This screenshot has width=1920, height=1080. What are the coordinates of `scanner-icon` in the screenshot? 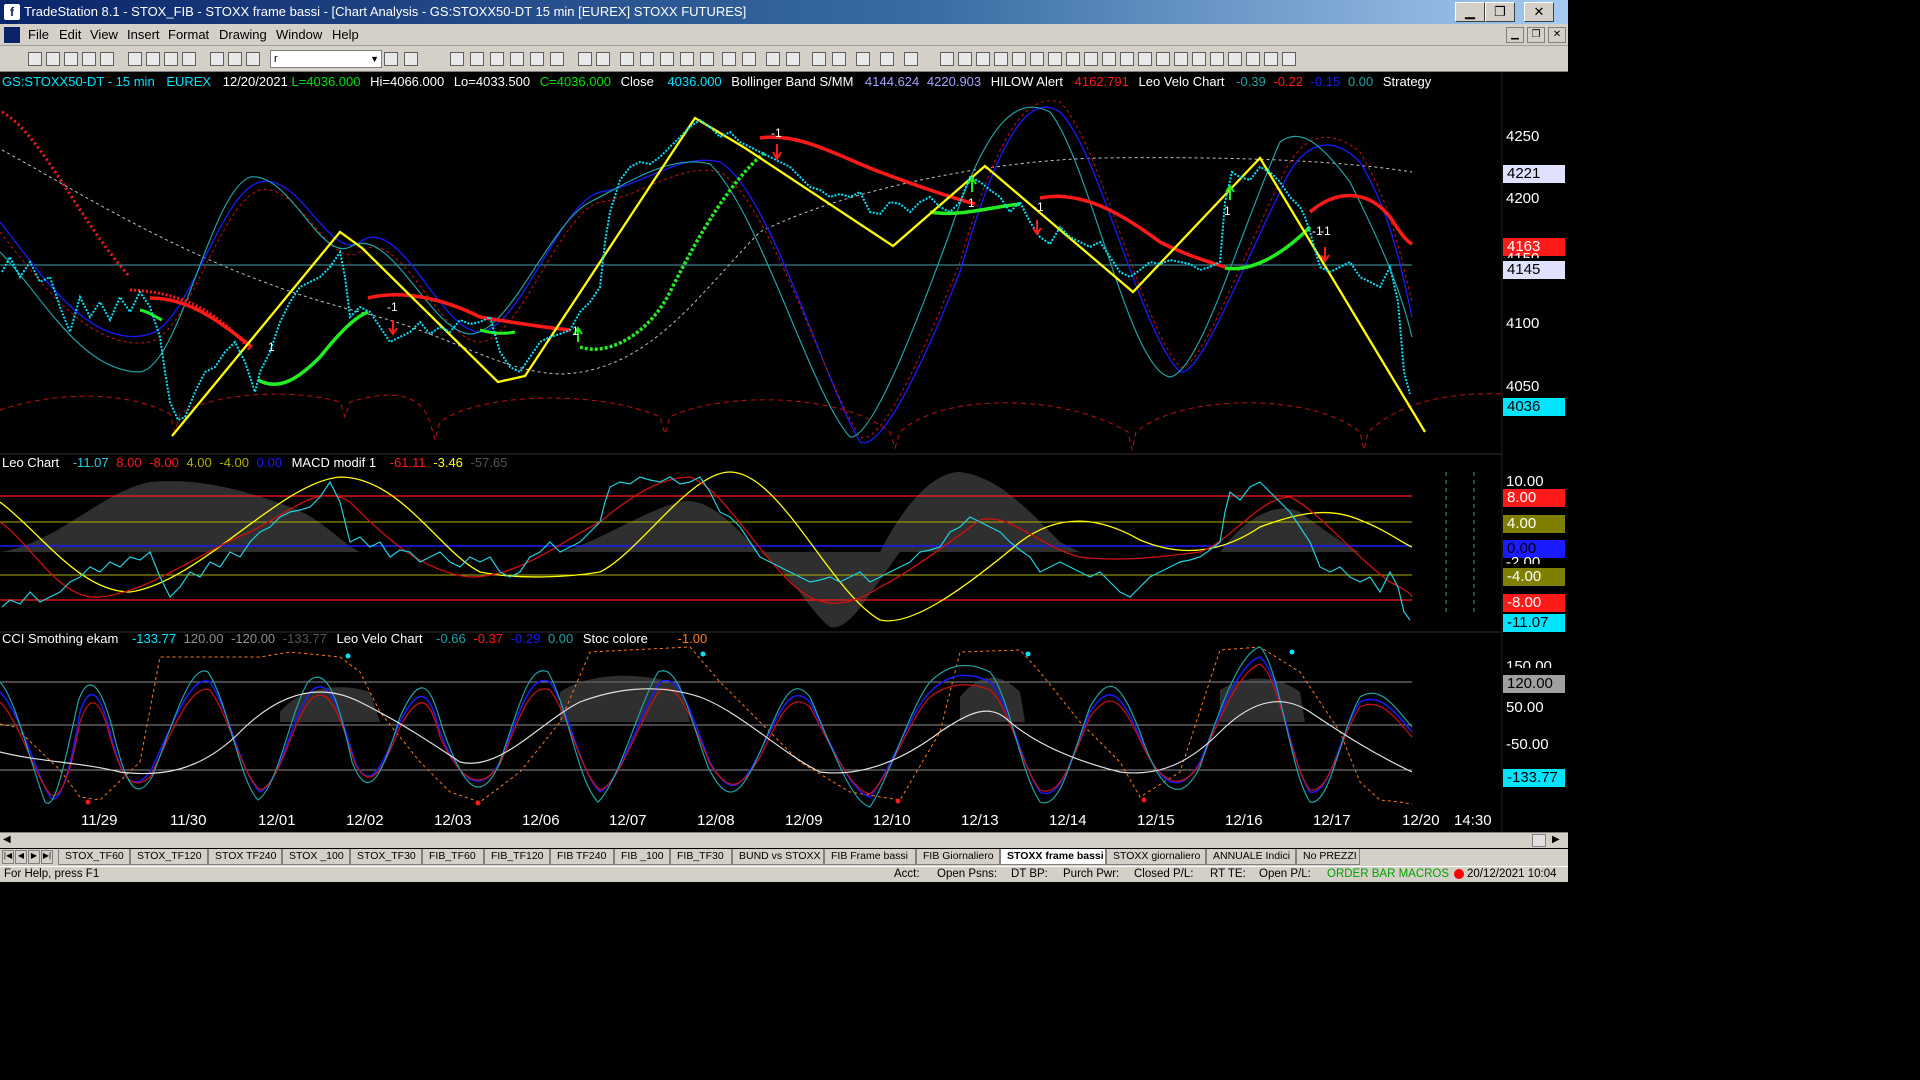 It's located at (517, 59).